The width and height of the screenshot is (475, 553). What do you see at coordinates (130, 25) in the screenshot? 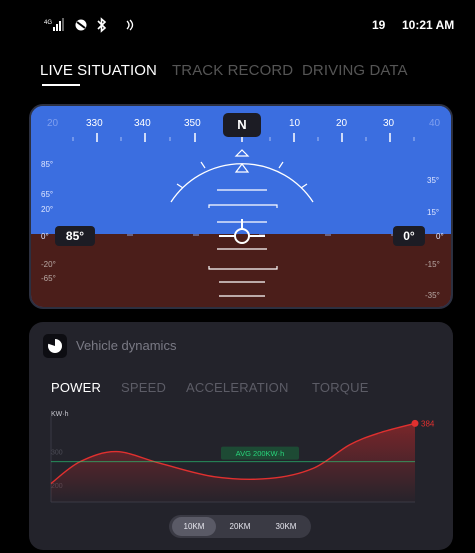
I see `nfc-icon` at bounding box center [130, 25].